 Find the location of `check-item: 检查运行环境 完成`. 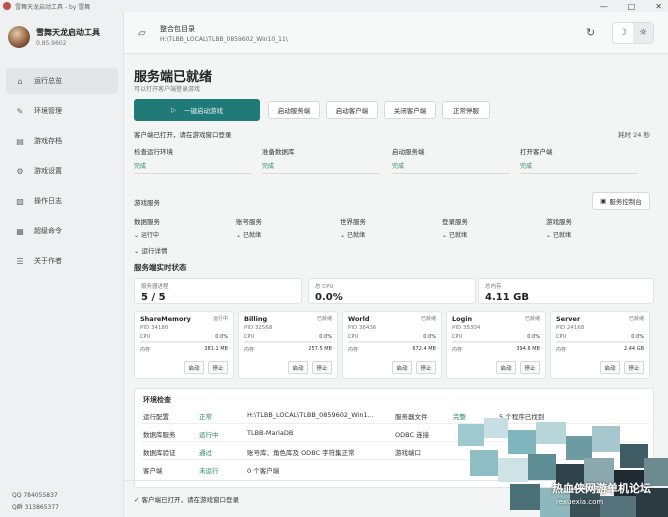

check-item: 检查运行环境 完成 is located at coordinates (193, 160).